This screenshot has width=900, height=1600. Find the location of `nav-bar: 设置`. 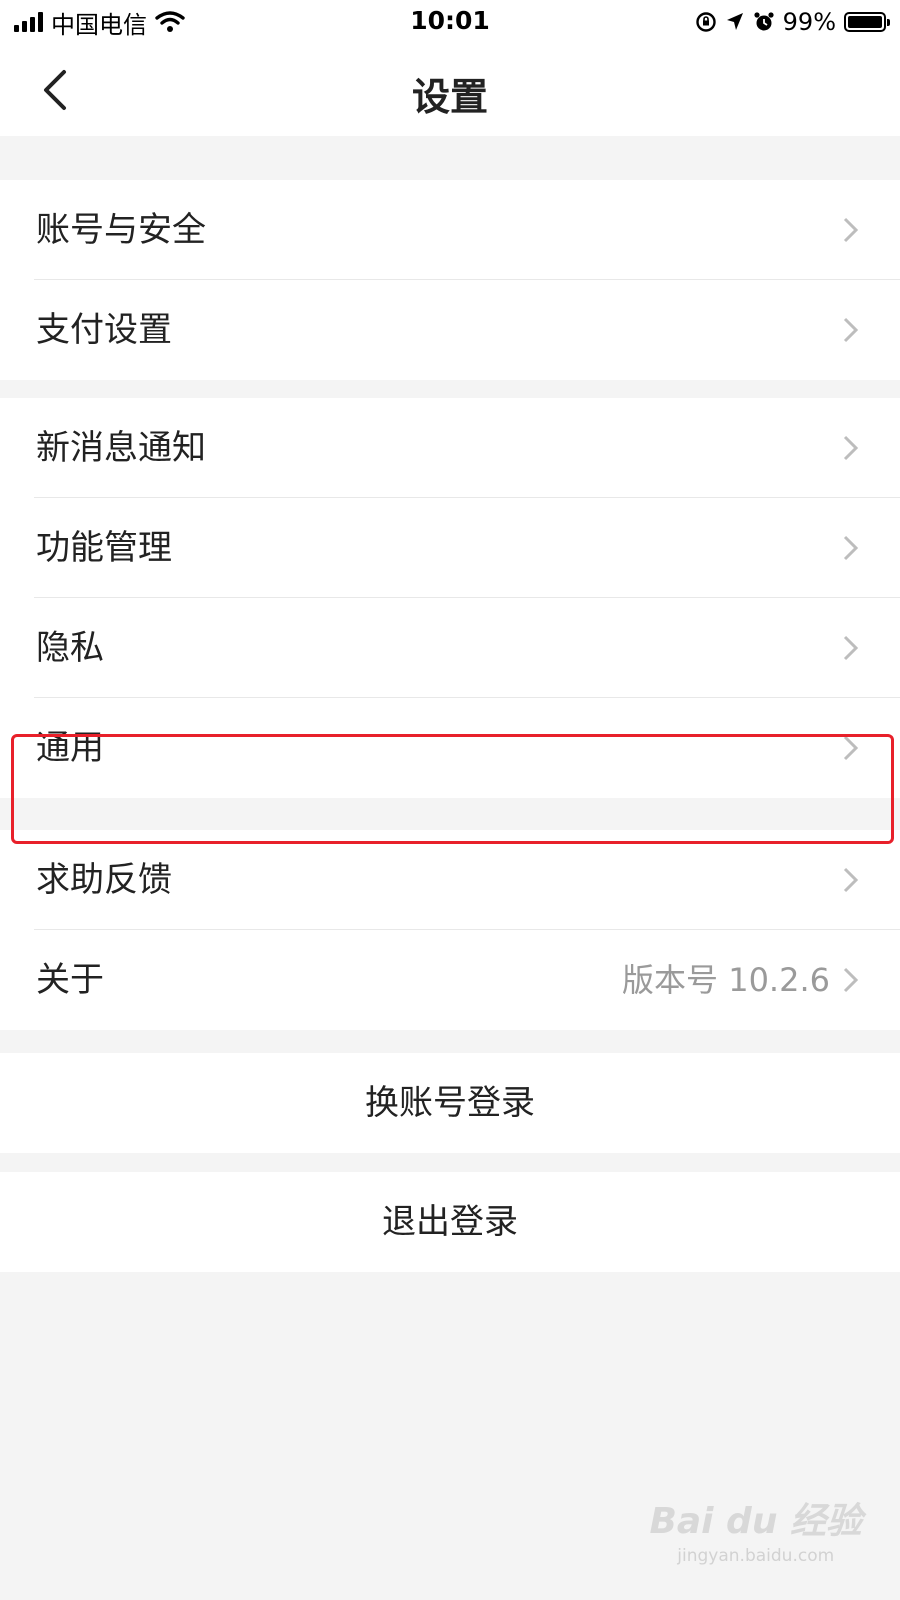

nav-bar: 设置 is located at coordinates (450, 90).